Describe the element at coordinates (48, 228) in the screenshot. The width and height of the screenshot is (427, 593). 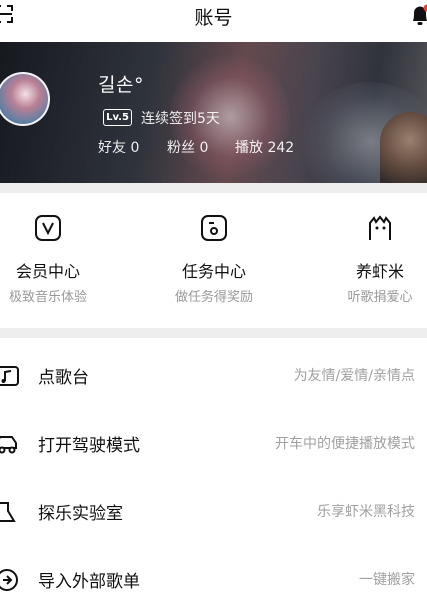
I see `vip-icon` at that location.